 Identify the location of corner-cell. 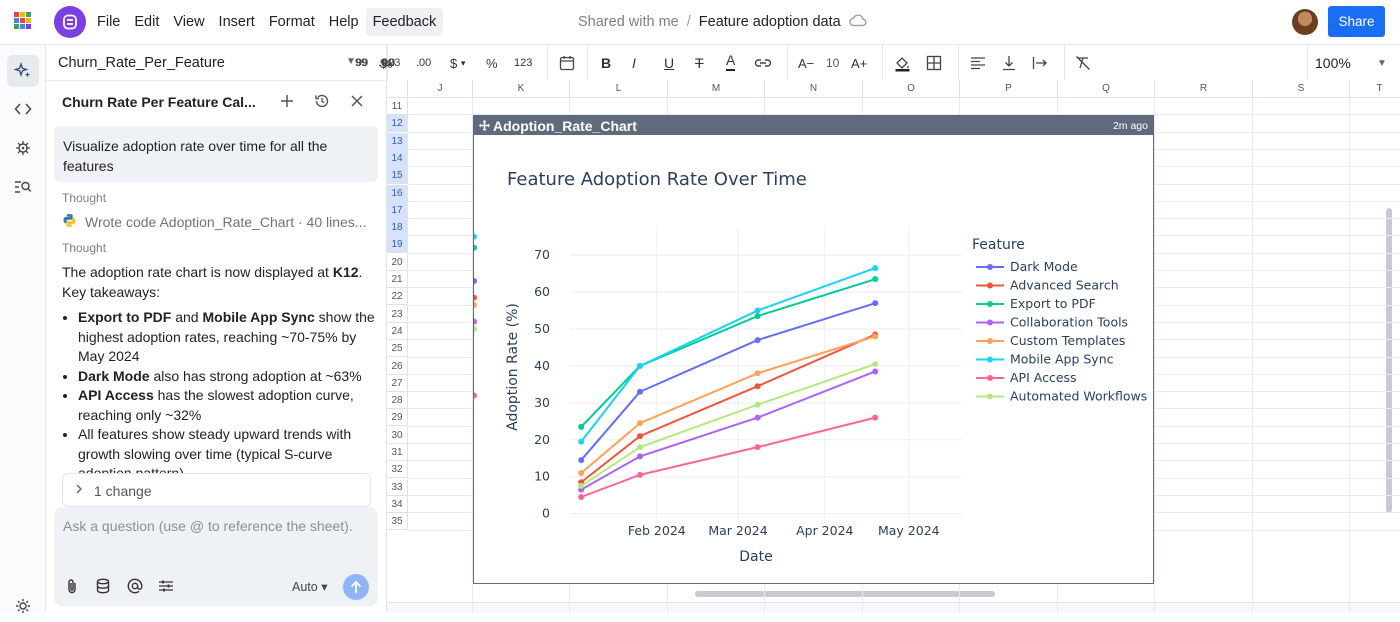
(397, 89).